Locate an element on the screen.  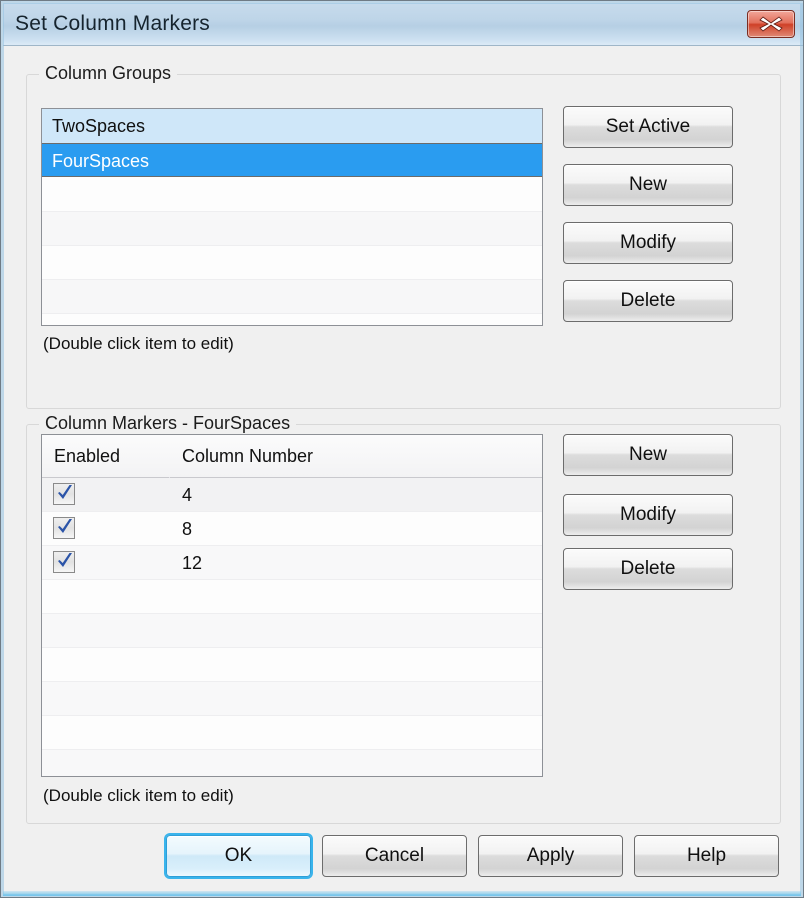
apply-button: Apply is located at coordinates (550, 856).